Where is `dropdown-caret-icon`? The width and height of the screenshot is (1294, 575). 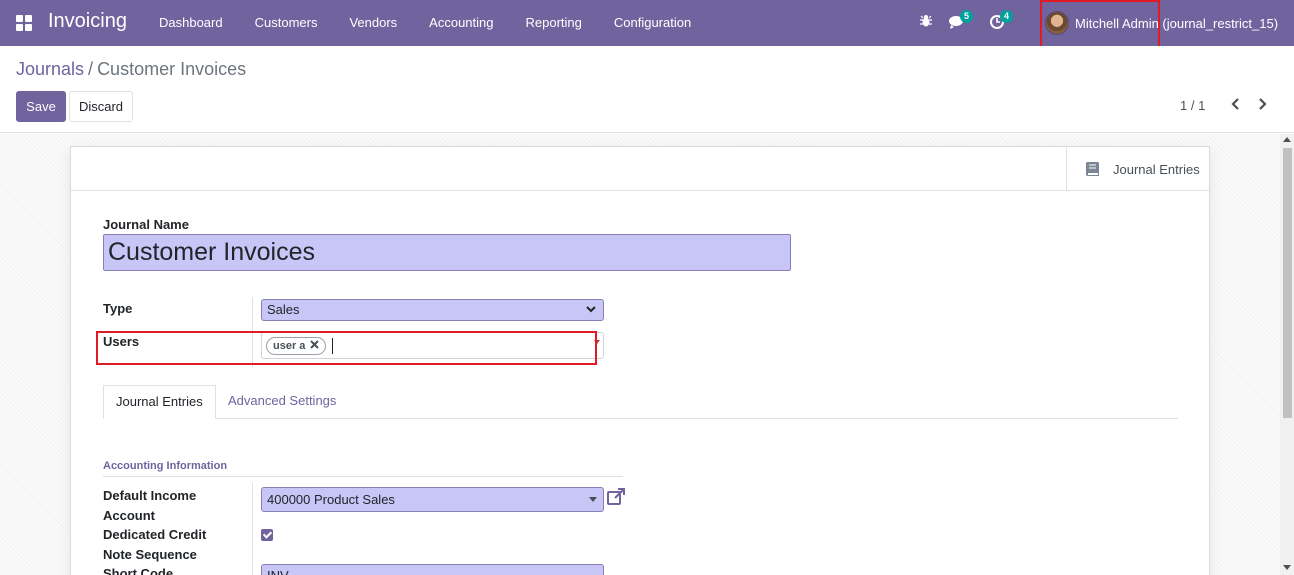
dropdown-caret-icon is located at coordinates (593, 499).